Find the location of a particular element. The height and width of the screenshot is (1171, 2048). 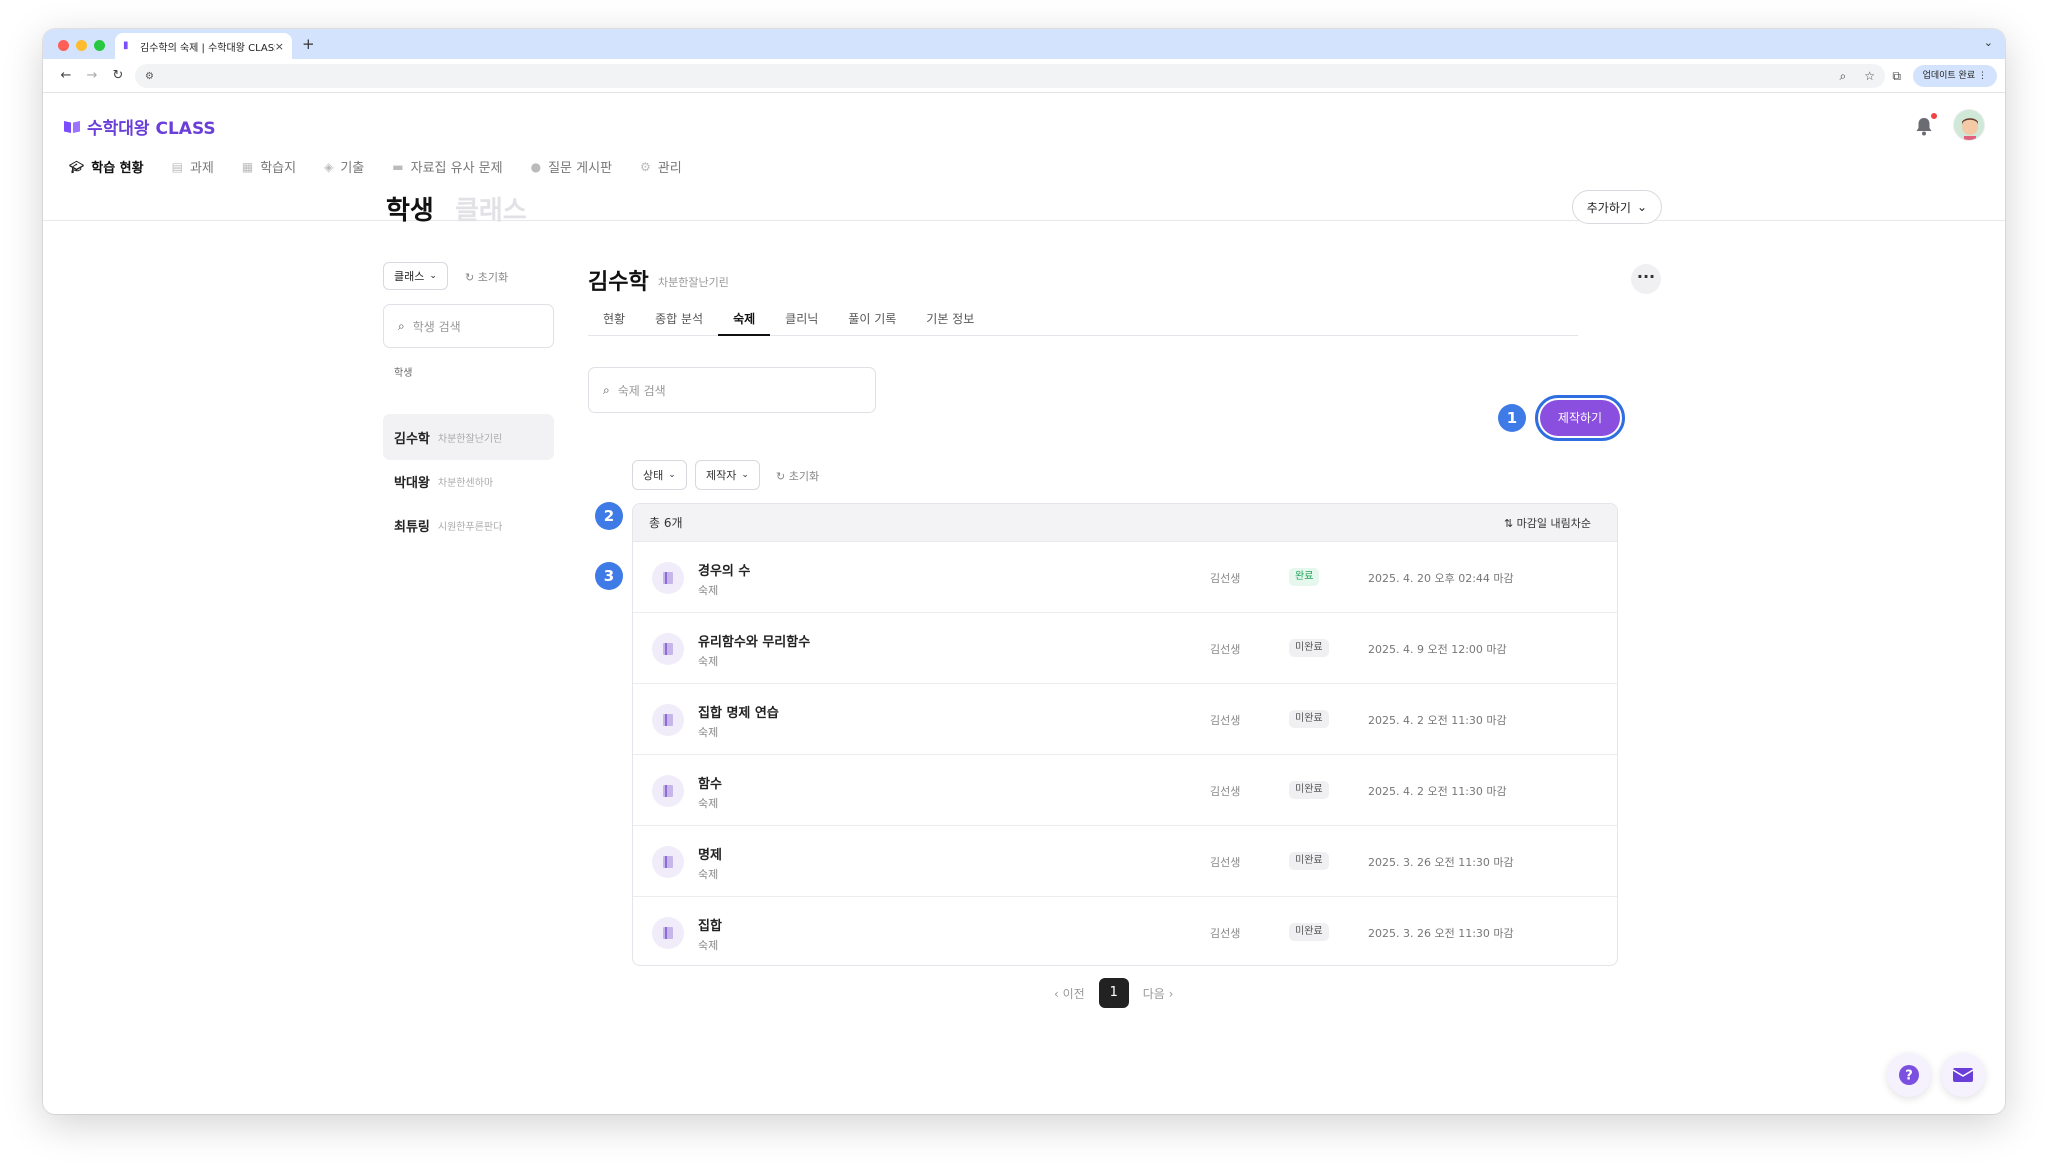

prev-page-button: ‹ 이전 is located at coordinates (1069, 993).